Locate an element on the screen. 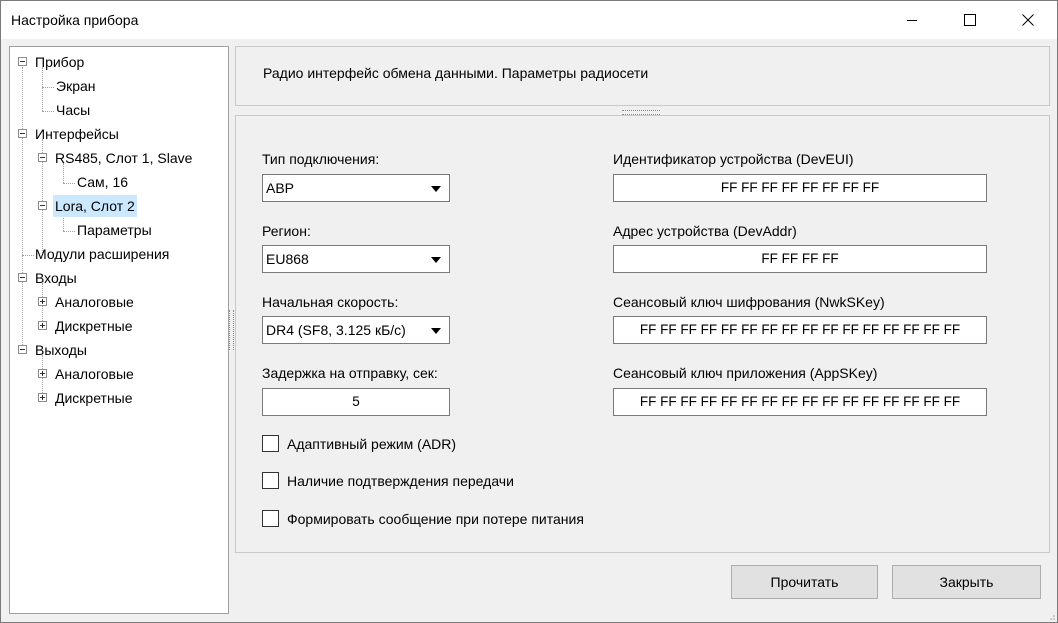 This screenshot has width=1058, height=623. tree-item-screen: Экран is located at coordinates (76, 86).